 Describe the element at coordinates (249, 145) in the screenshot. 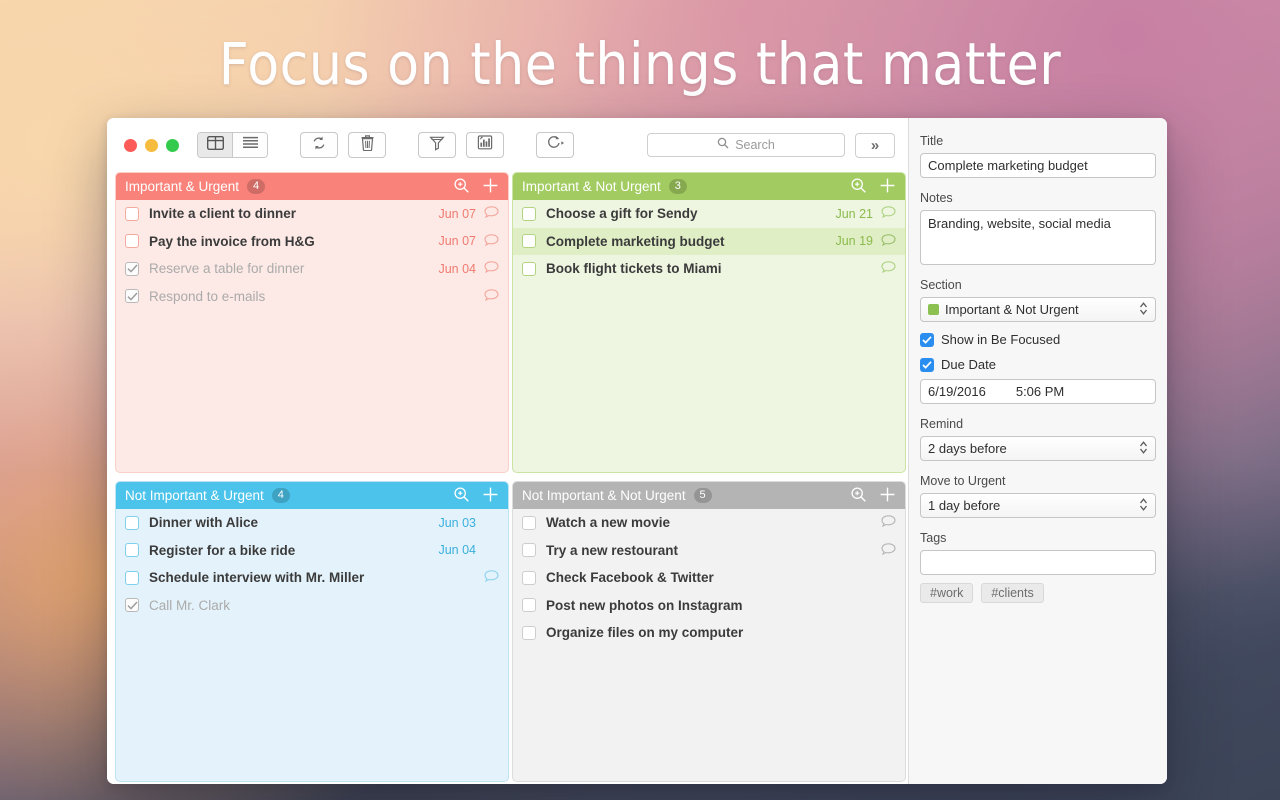

I see `list-view-button` at that location.